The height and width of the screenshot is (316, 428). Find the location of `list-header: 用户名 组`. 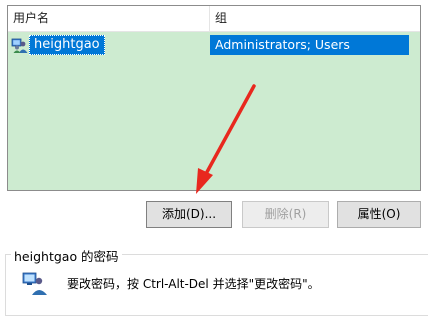

list-header: 用户名 组 is located at coordinates (214, 19).